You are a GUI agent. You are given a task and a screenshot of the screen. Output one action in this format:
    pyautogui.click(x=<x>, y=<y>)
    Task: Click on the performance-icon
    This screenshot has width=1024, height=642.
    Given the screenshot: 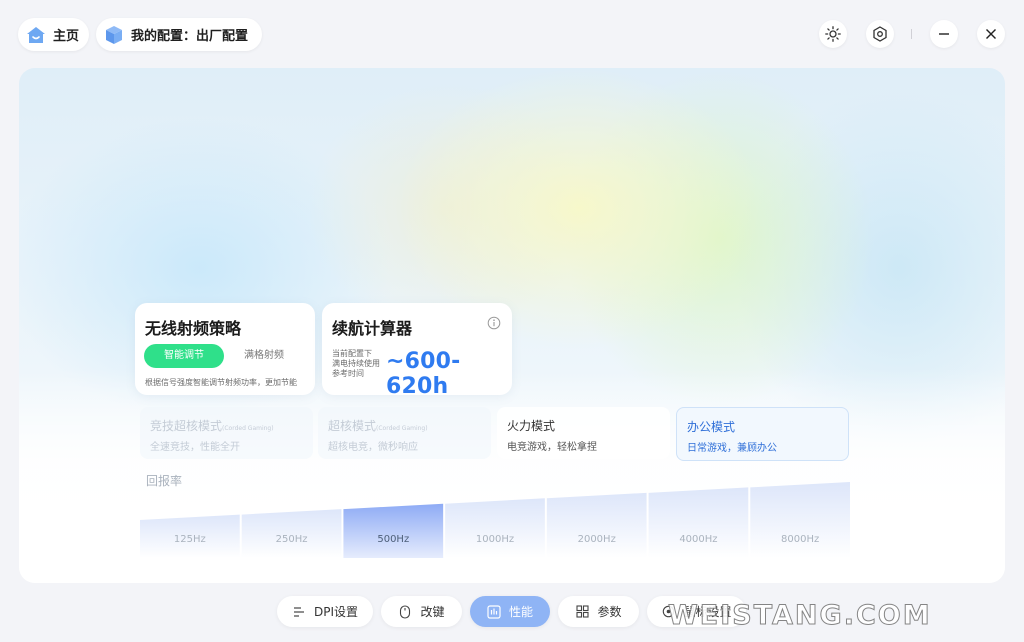 What is the action you would take?
    pyautogui.click(x=494, y=611)
    